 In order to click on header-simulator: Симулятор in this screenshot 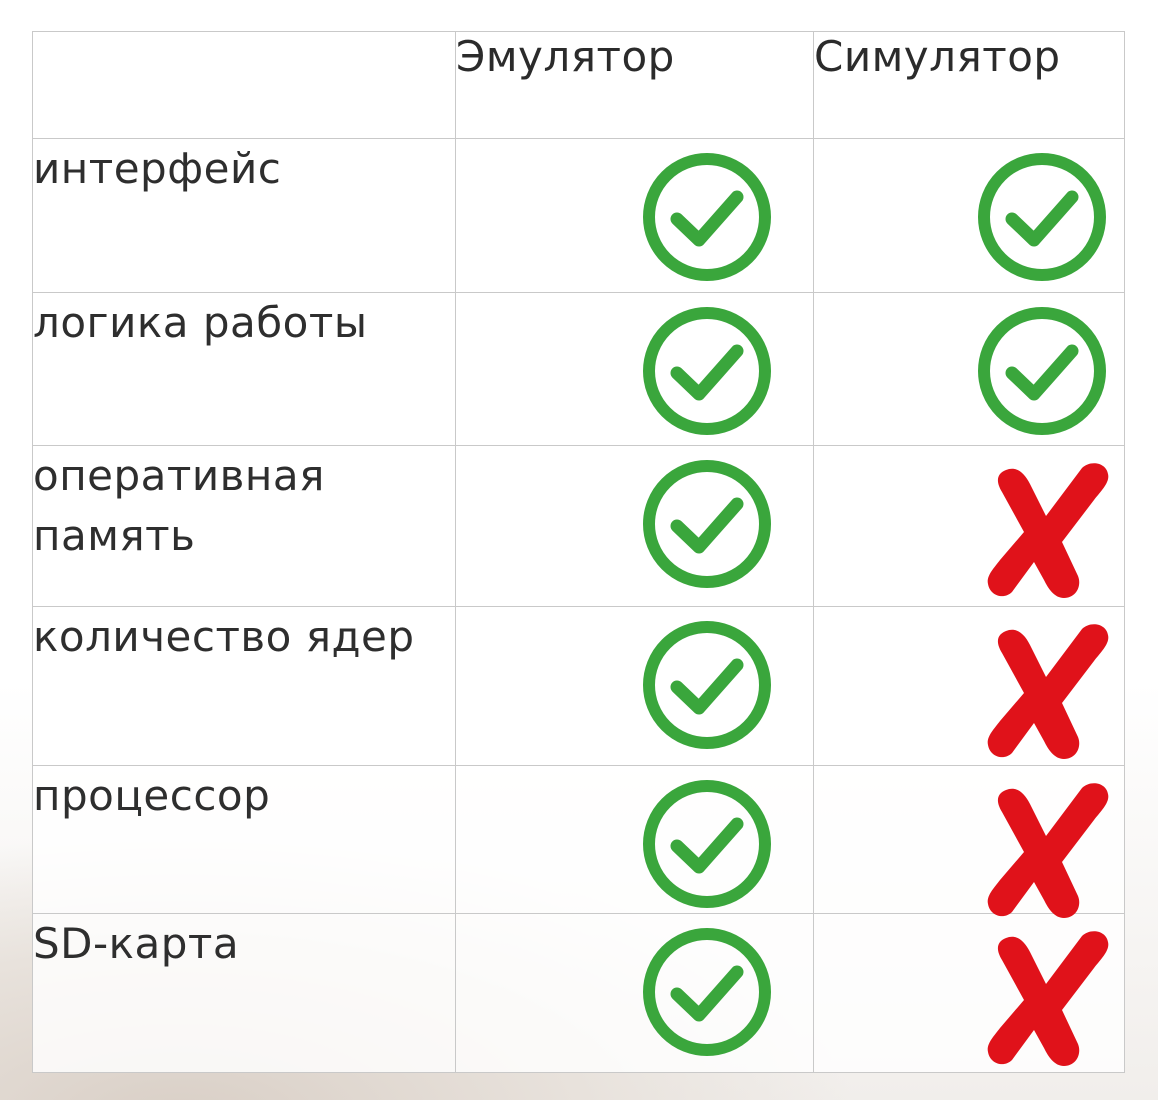, I will do `click(969, 85)`.